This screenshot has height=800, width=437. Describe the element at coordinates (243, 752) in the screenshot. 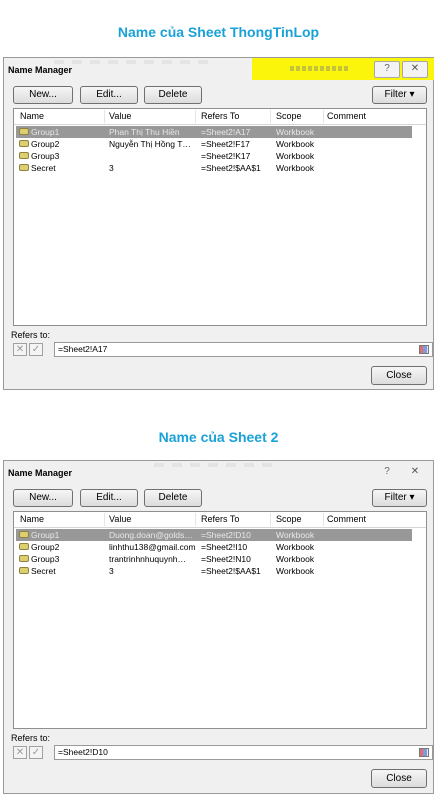

I see `refers-to-input: =Sheet2!D10` at that location.